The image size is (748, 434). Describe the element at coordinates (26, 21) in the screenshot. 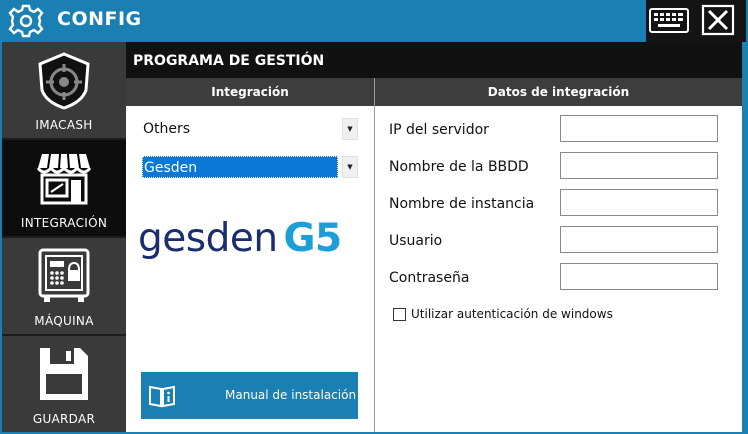

I see `gear-icon` at that location.